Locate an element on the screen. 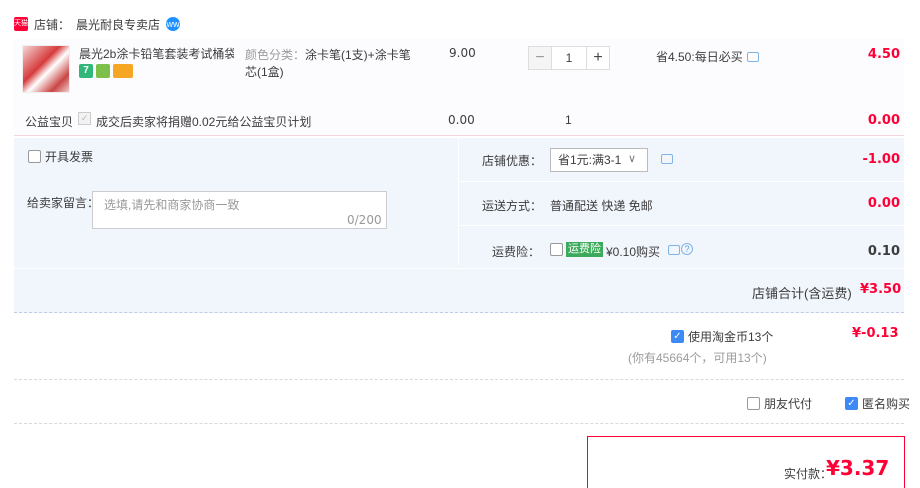 The height and width of the screenshot is (488, 920). coin-option: ✓ 使用淘金币13个 is located at coordinates (722, 336).